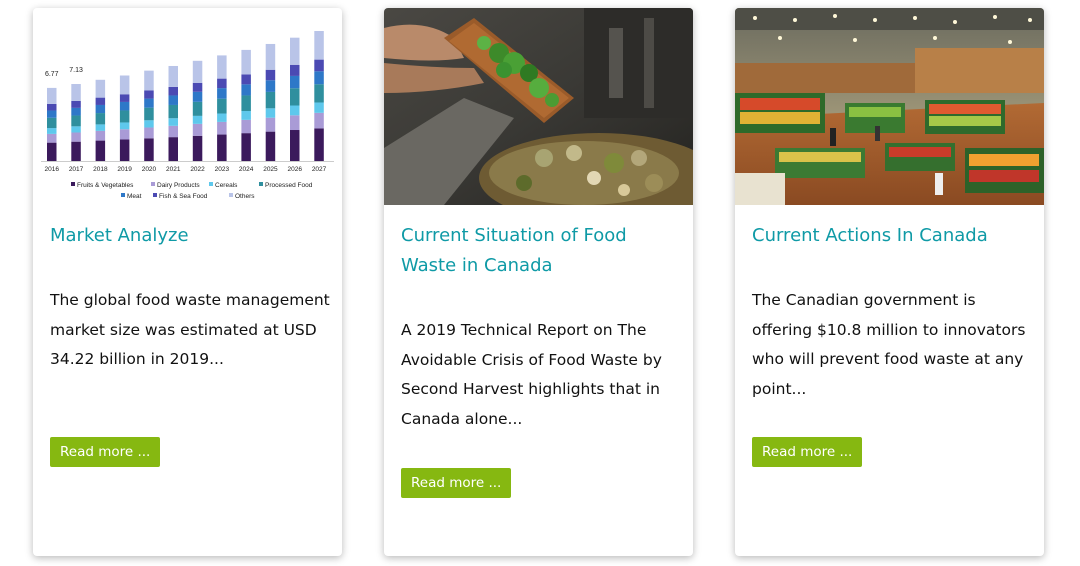  Describe the element at coordinates (134, 196) in the screenshot. I see `legend-label: Meat` at that location.